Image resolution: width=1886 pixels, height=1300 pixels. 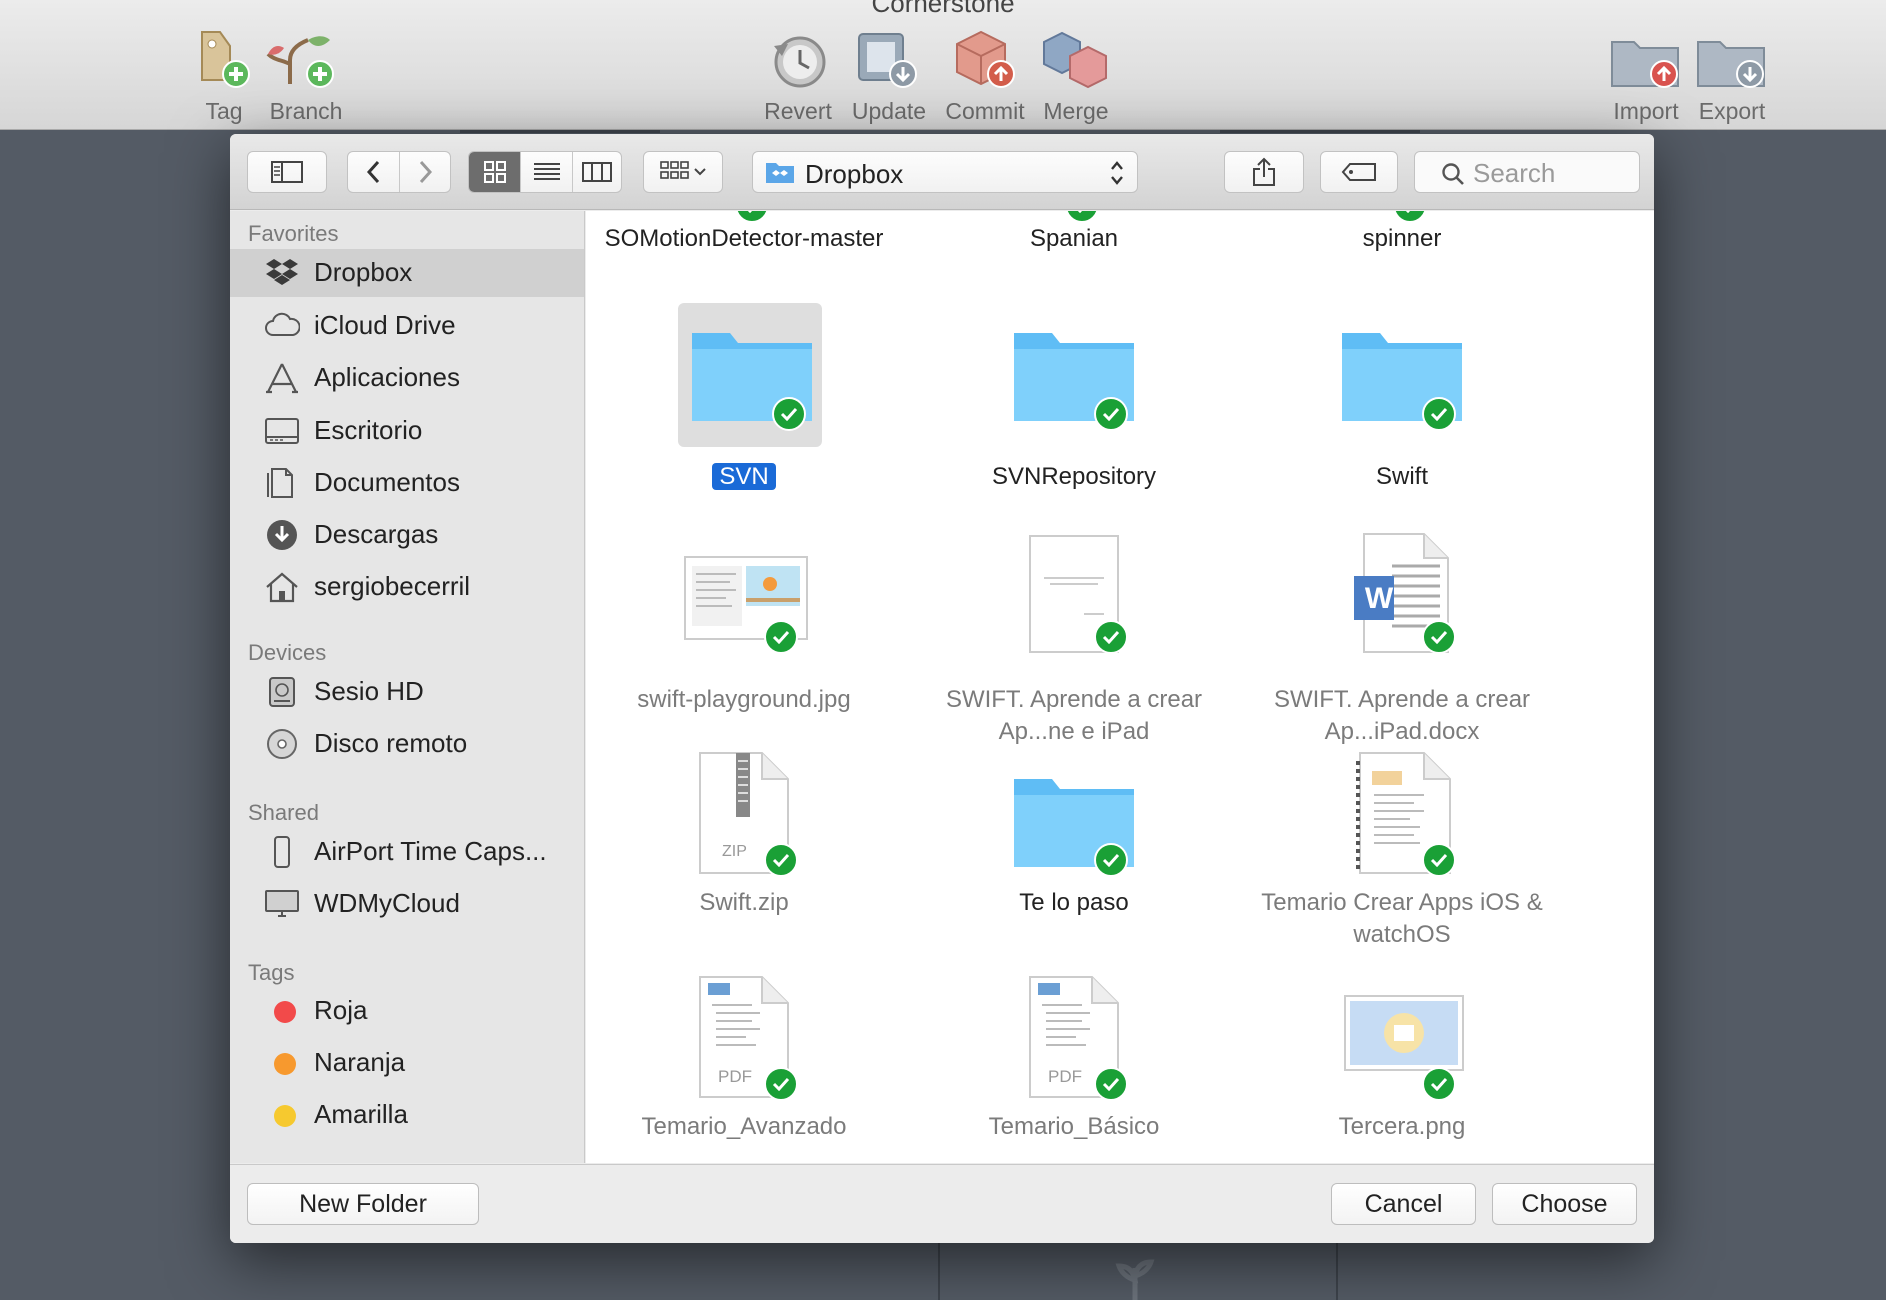 What do you see at coordinates (1075, 60) in the screenshot?
I see `merge-icon` at bounding box center [1075, 60].